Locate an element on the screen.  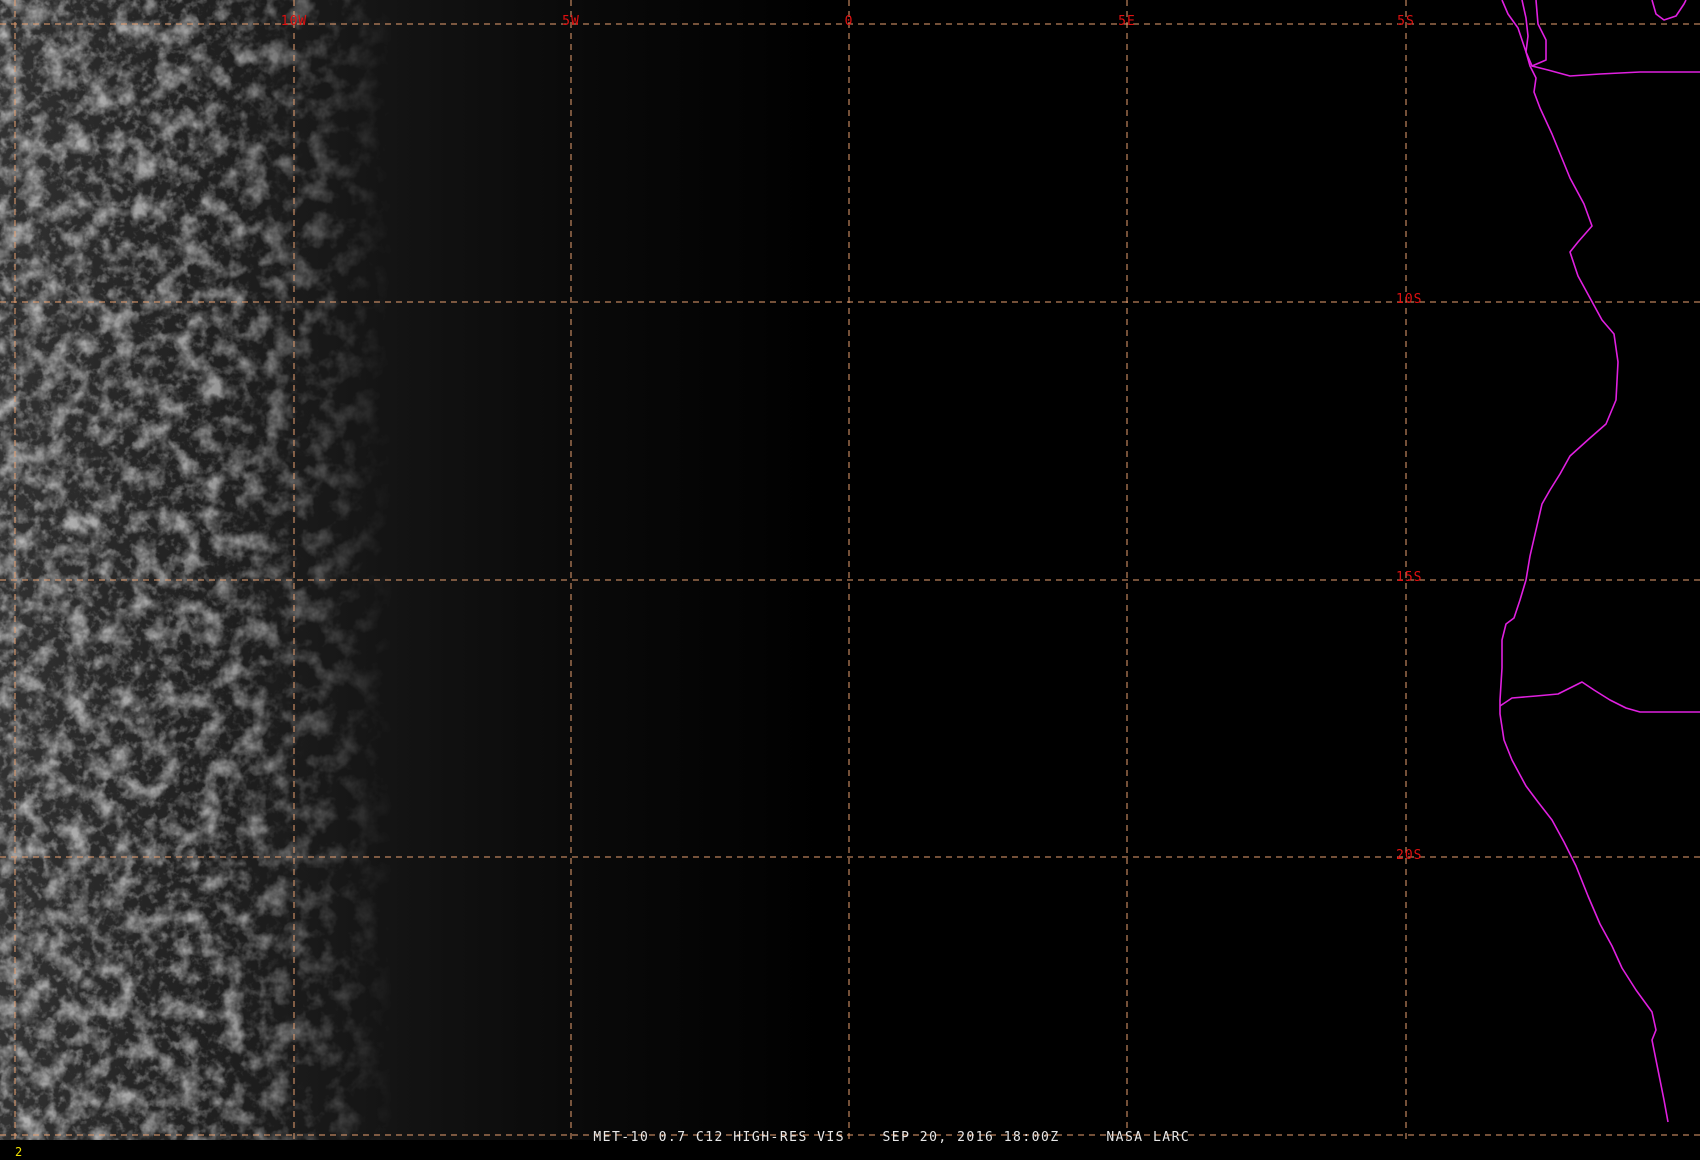
longitude-label: 5E is located at coordinates (1127, 21).